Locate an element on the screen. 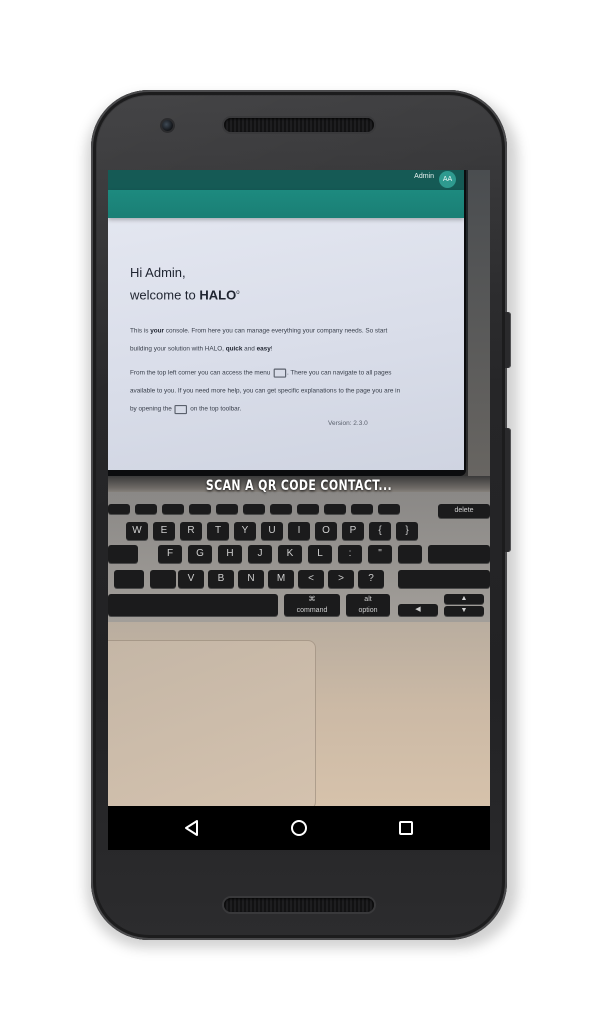 The image size is (600, 1029). home-icon is located at coordinates (299, 828).